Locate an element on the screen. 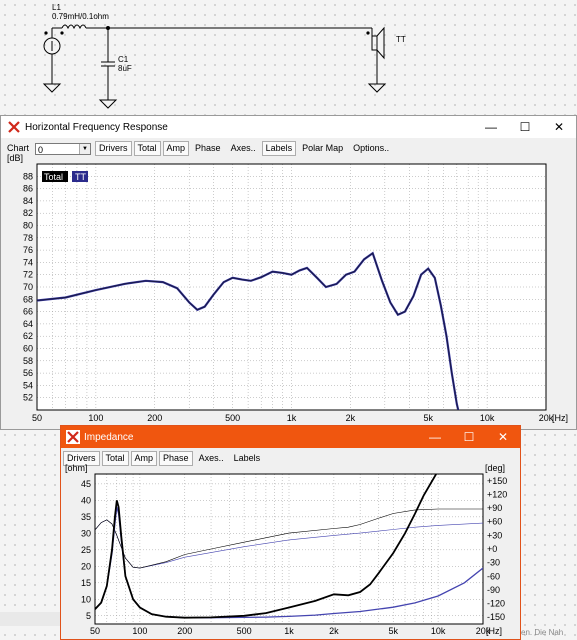 This screenshot has height=640, width=577. y-tick-label: 72 is located at coordinates (28, 275).